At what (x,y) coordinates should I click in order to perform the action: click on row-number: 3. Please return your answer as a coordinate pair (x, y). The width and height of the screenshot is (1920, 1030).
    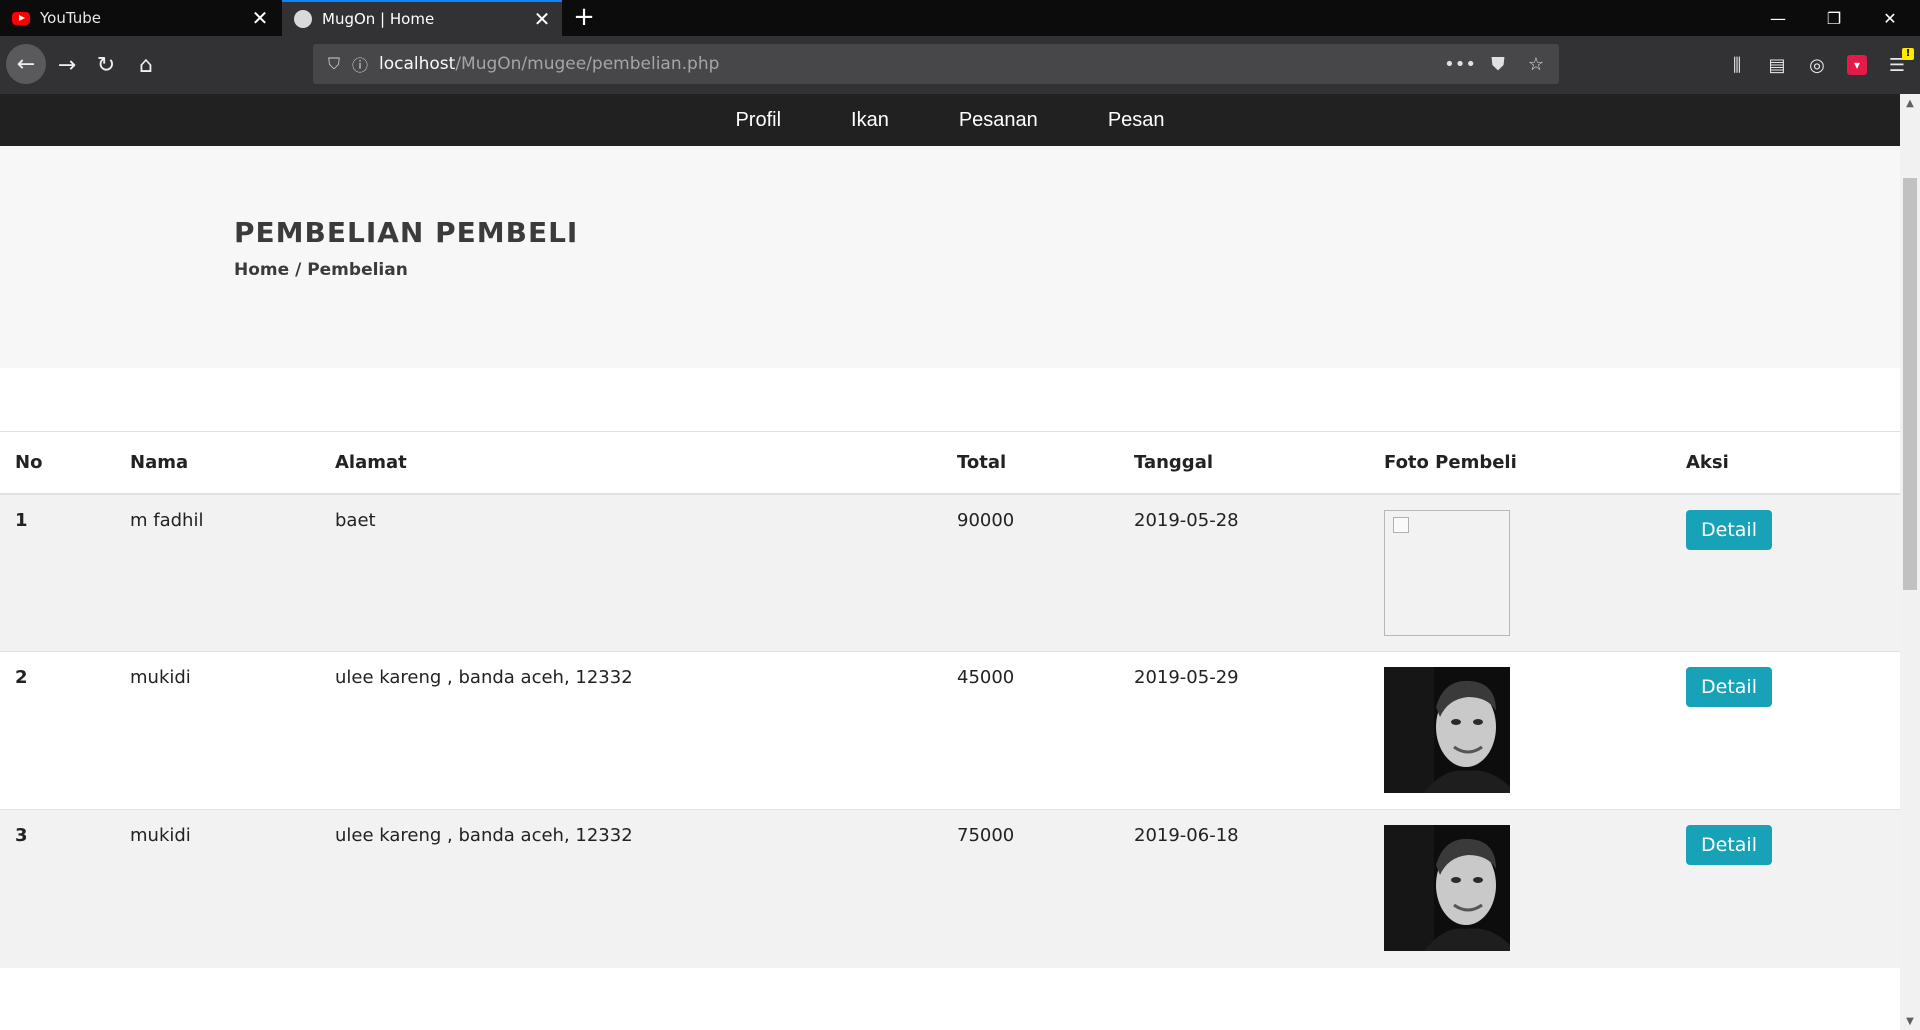
    Looking at the image, I should click on (57, 888).